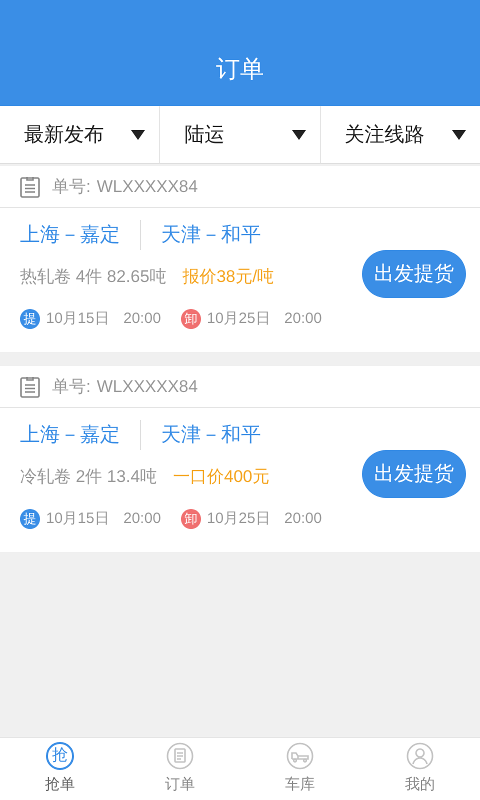  What do you see at coordinates (239, 134) in the screenshot?
I see `filter-dropdown: 陆运` at bounding box center [239, 134].